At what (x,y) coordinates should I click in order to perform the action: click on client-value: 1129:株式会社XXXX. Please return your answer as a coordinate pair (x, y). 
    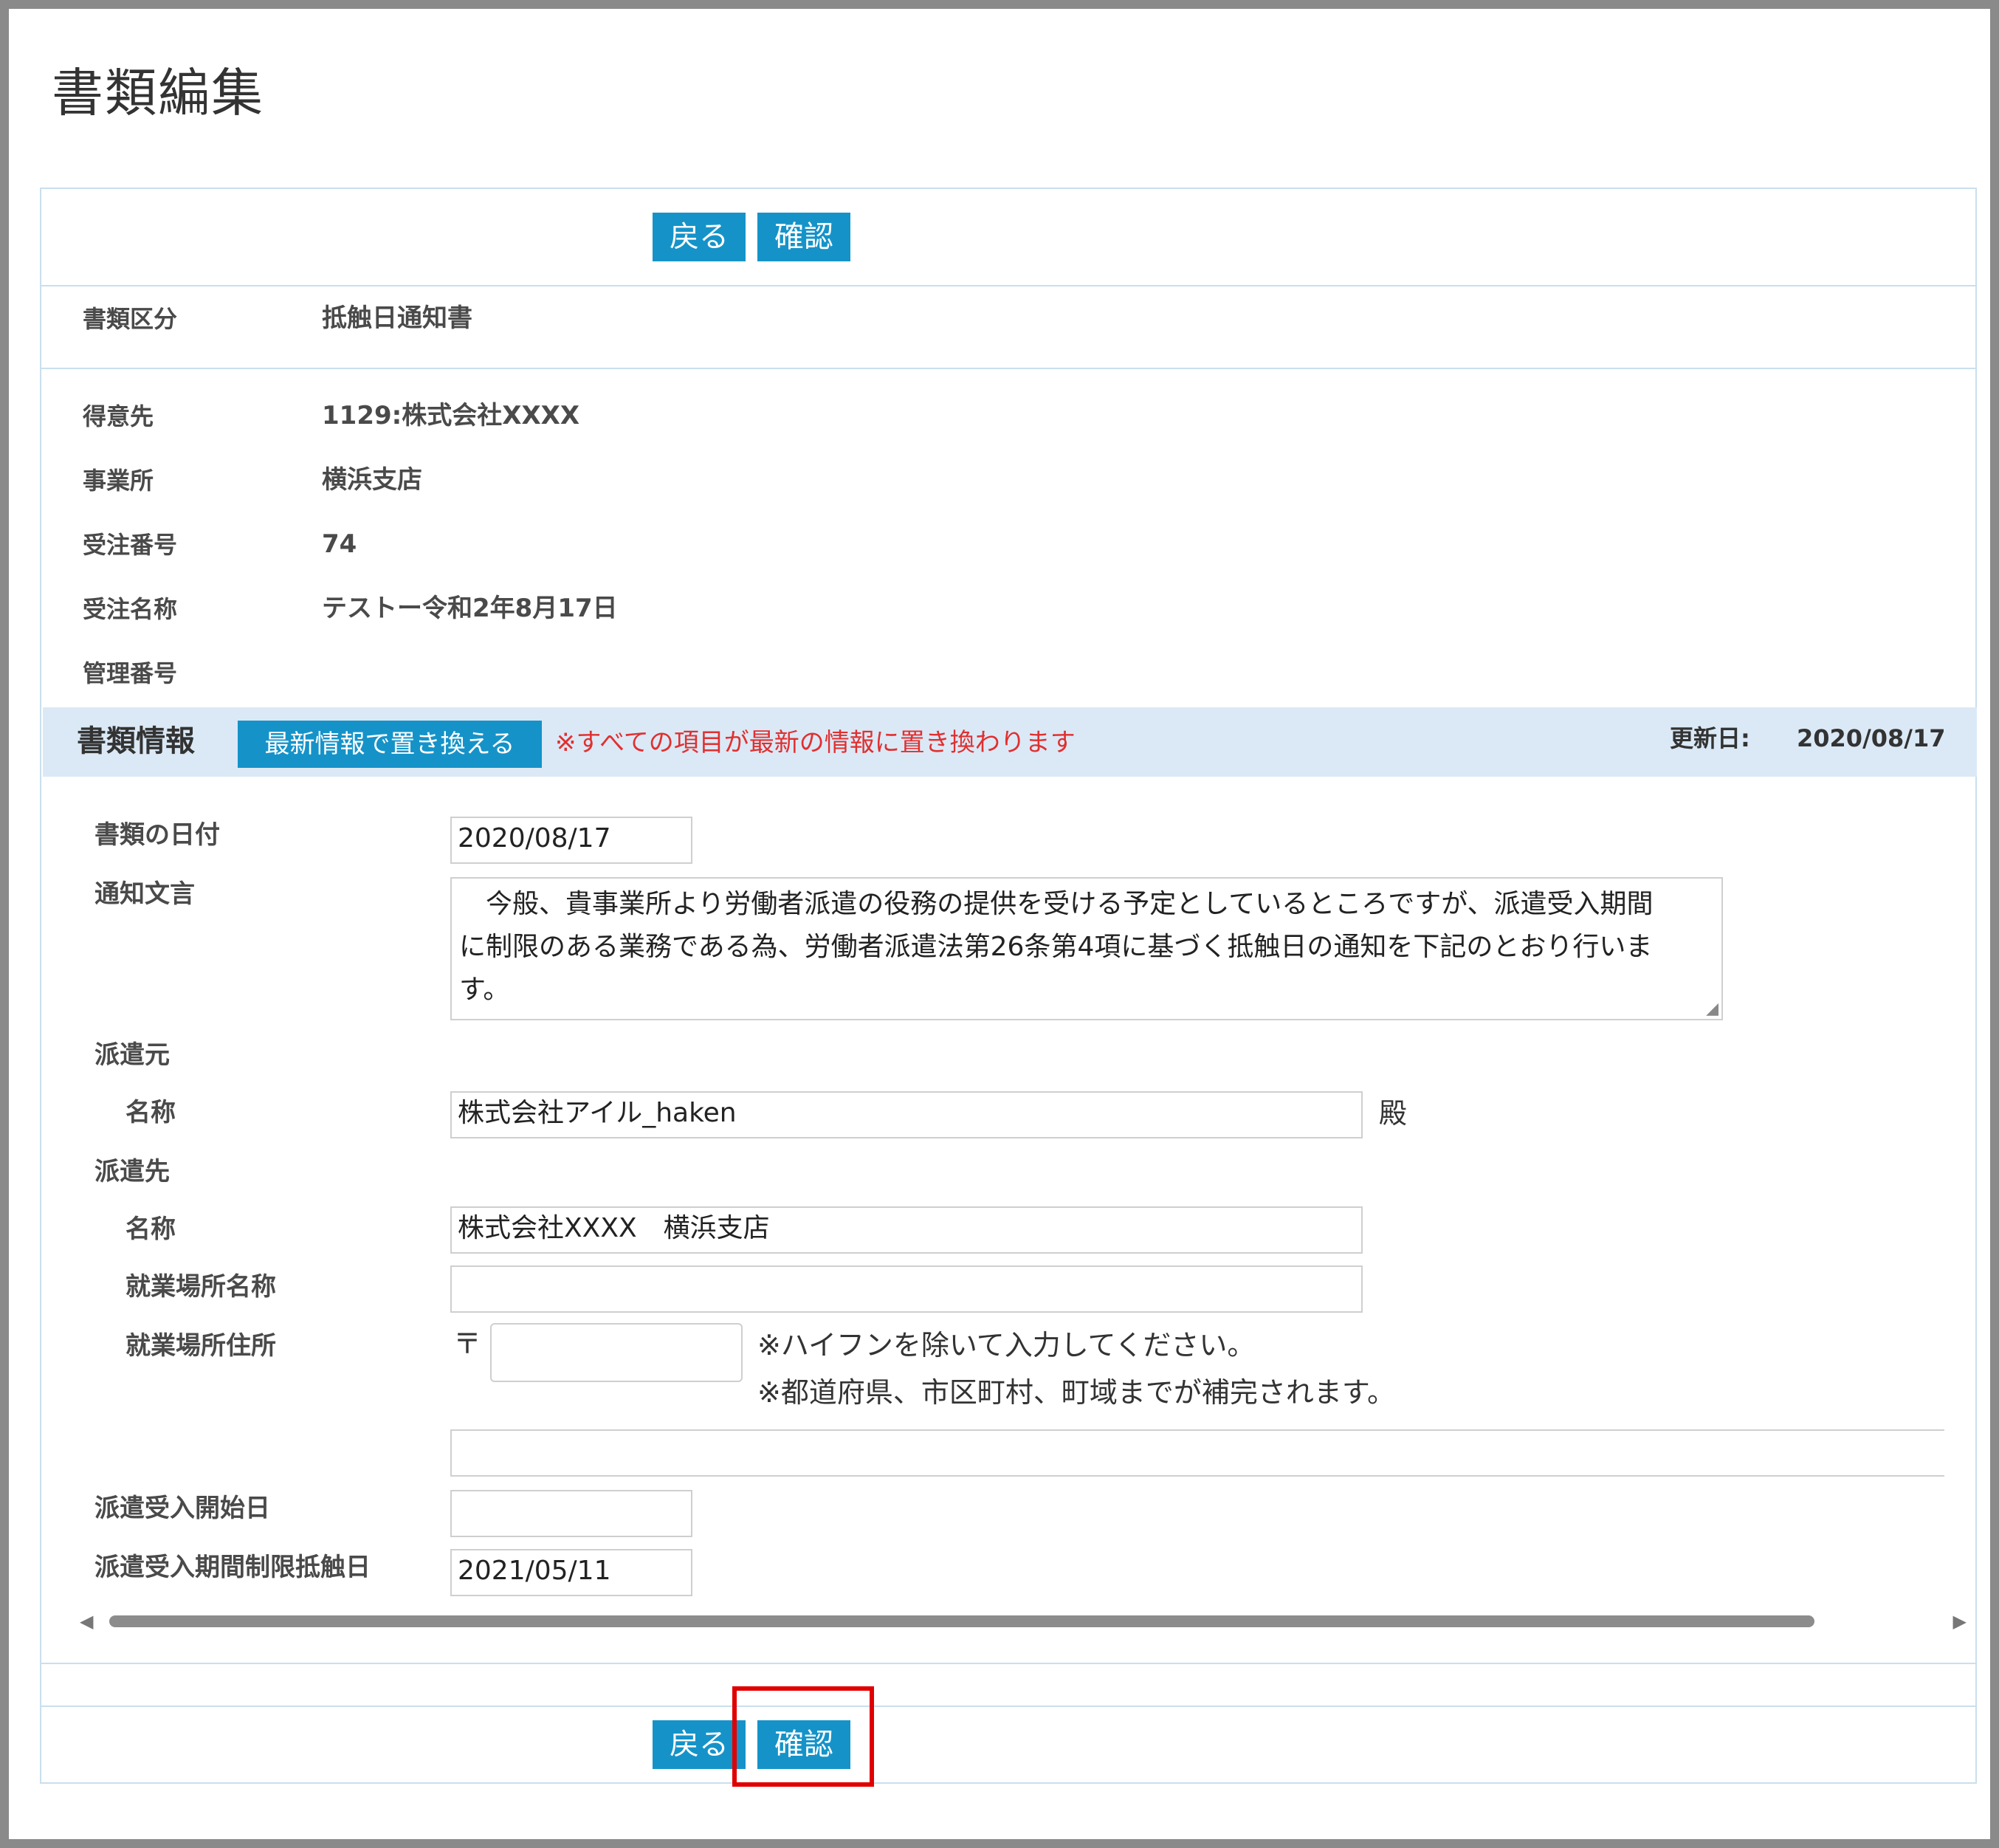
    Looking at the image, I should click on (451, 416).